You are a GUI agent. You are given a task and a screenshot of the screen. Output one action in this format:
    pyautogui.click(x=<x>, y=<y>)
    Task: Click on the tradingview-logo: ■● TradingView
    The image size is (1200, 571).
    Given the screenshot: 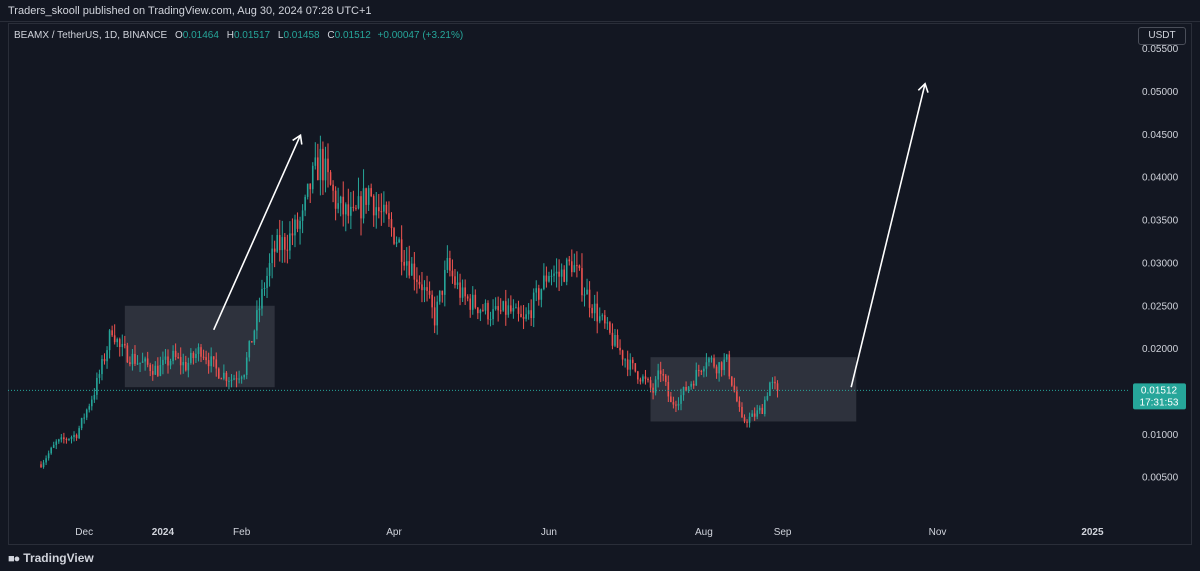 What is the action you would take?
    pyautogui.click(x=51, y=558)
    